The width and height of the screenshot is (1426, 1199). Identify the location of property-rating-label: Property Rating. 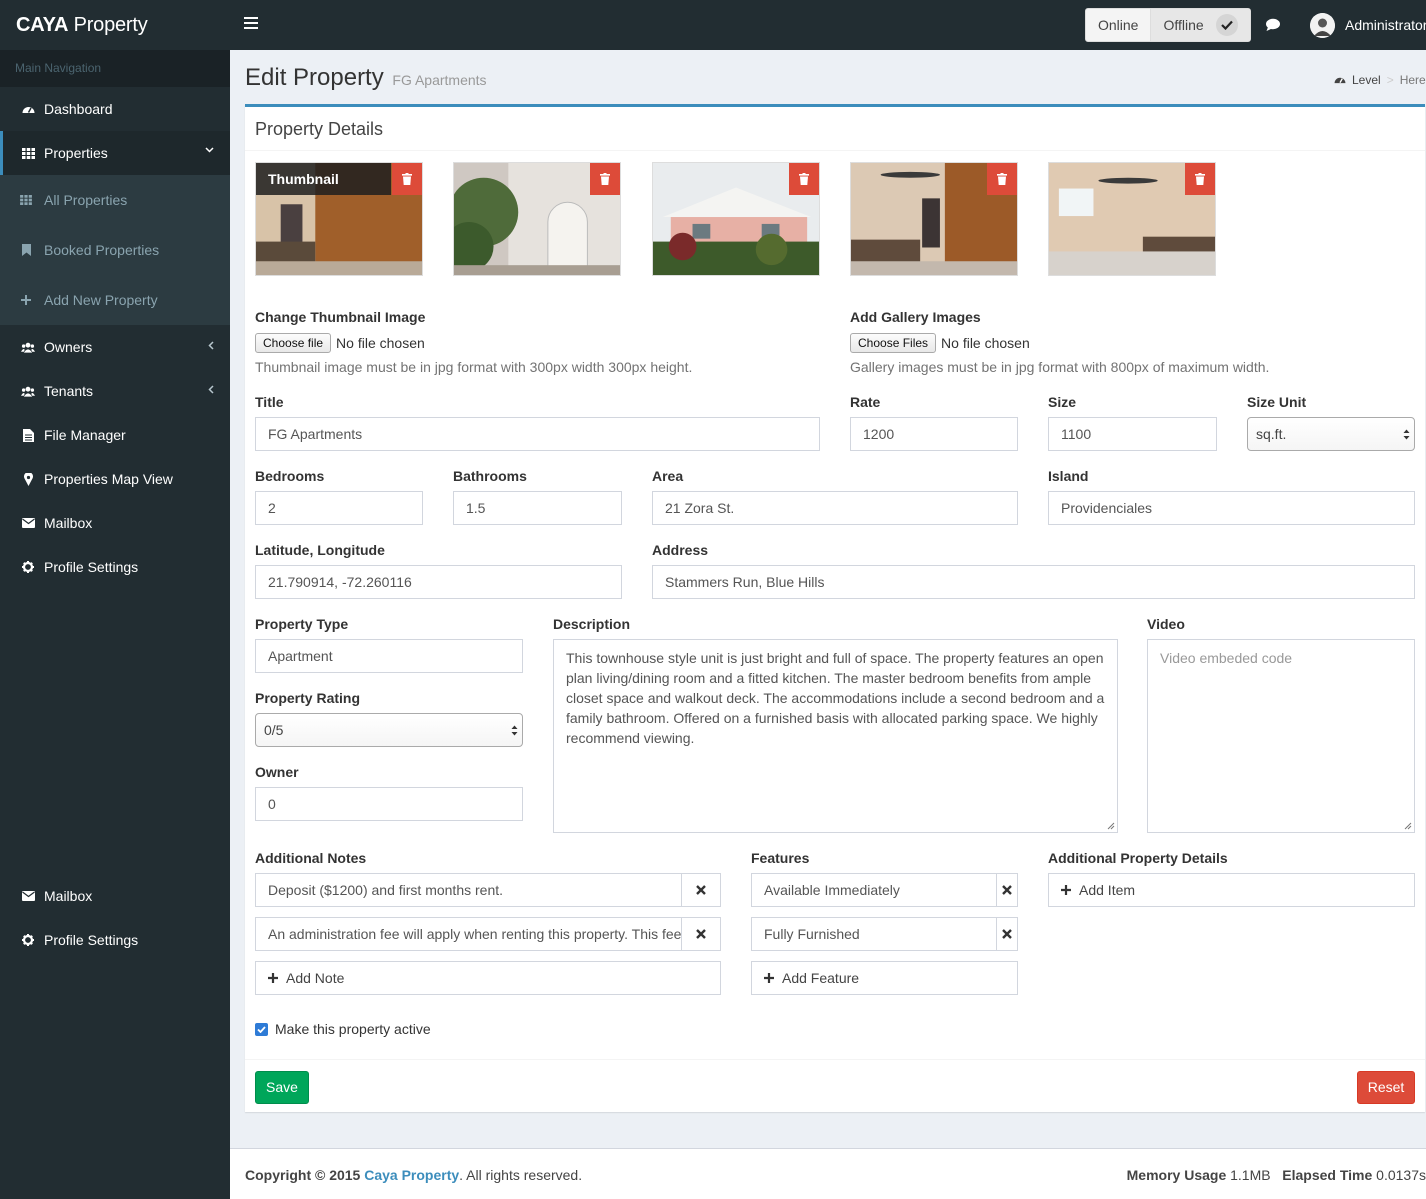
(308, 698).